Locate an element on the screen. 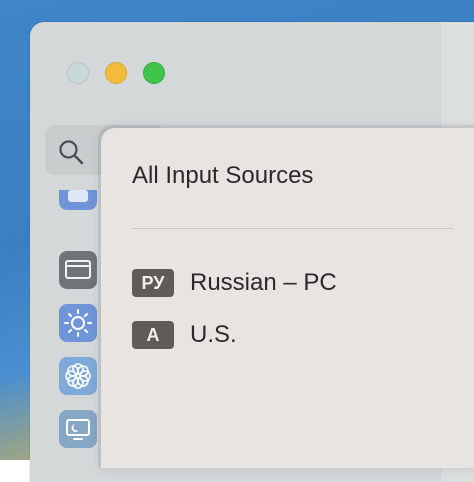 This screenshot has width=474, height=482. input-source-us: A U.S. is located at coordinates (282, 336).